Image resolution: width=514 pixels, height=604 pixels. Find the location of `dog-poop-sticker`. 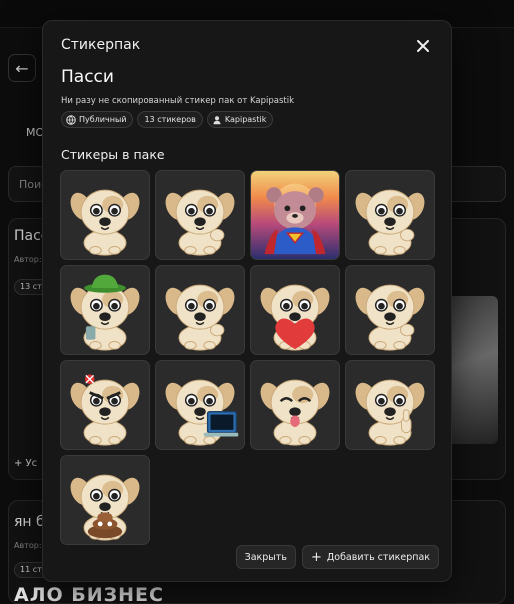

dog-poop-sticker is located at coordinates (105, 507).